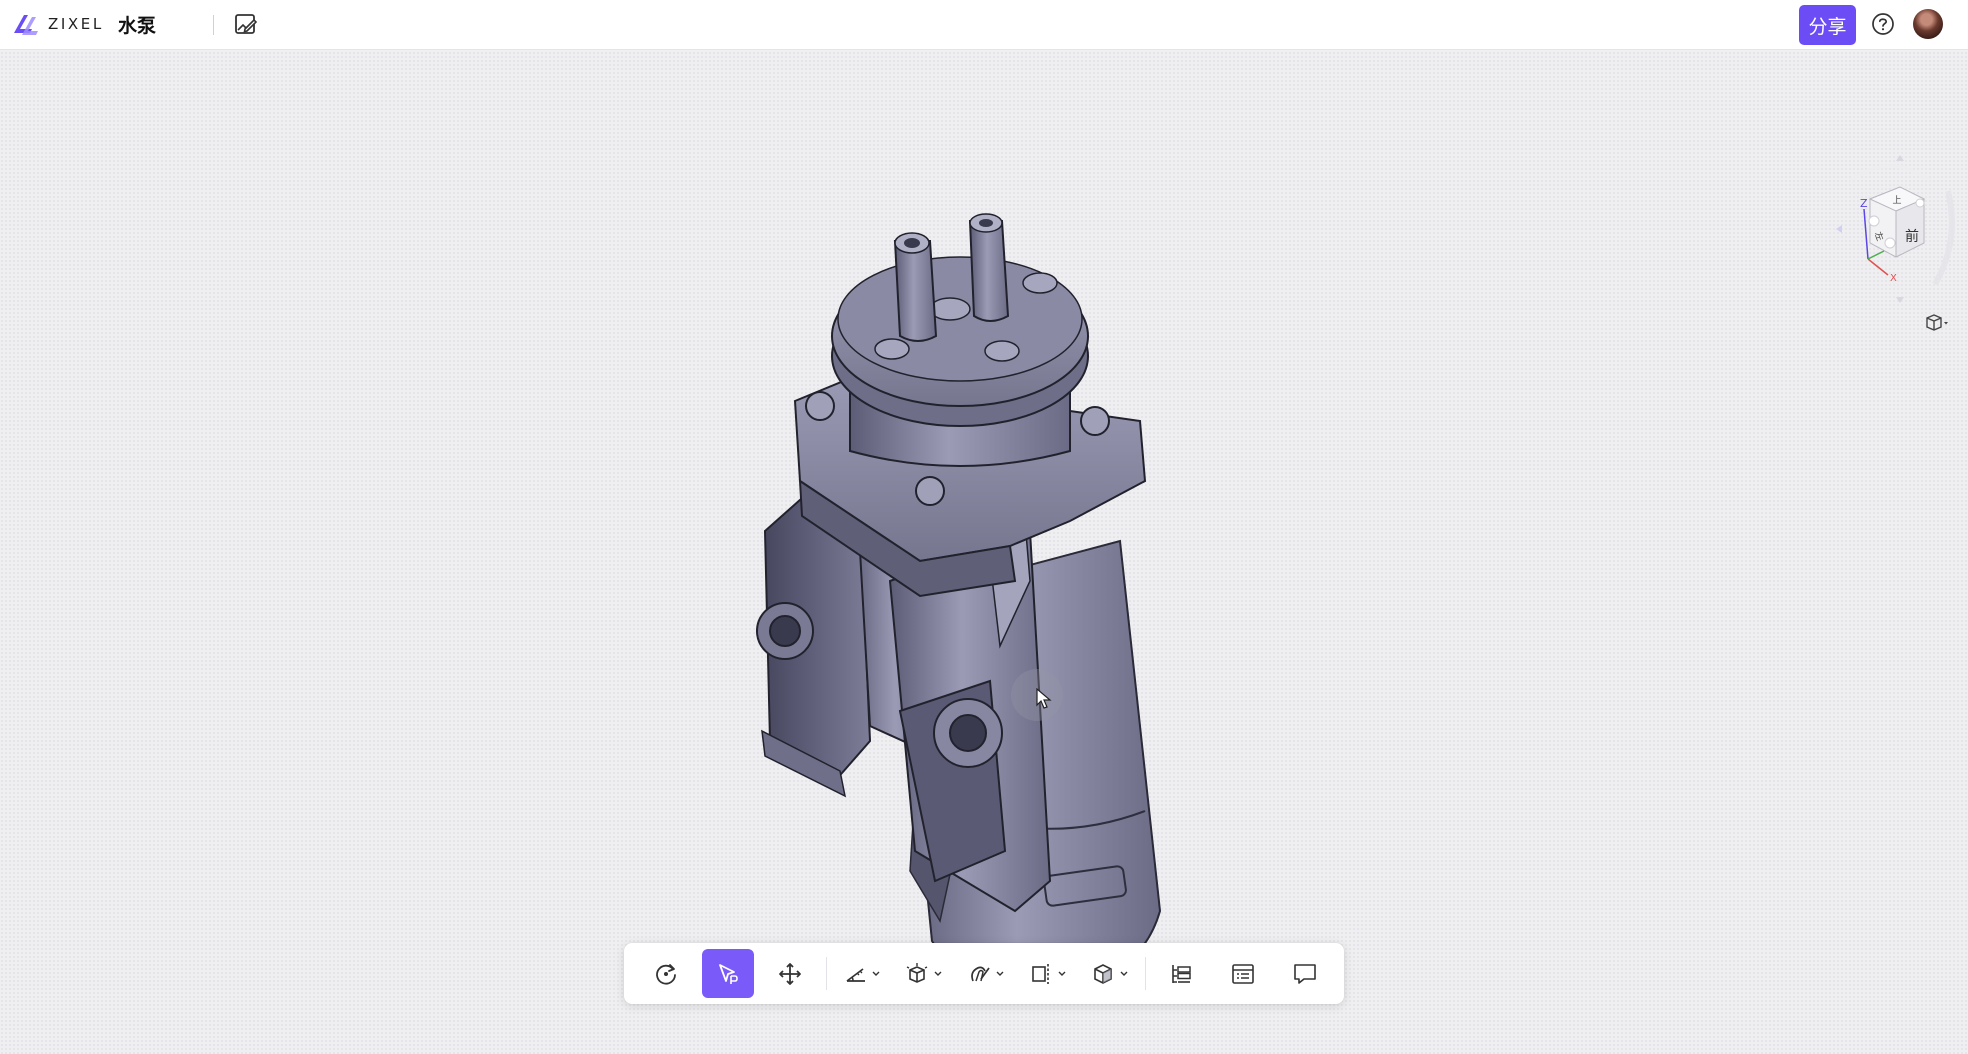 The image size is (1968, 1054). I want to click on edit-image-icon, so click(246, 24).